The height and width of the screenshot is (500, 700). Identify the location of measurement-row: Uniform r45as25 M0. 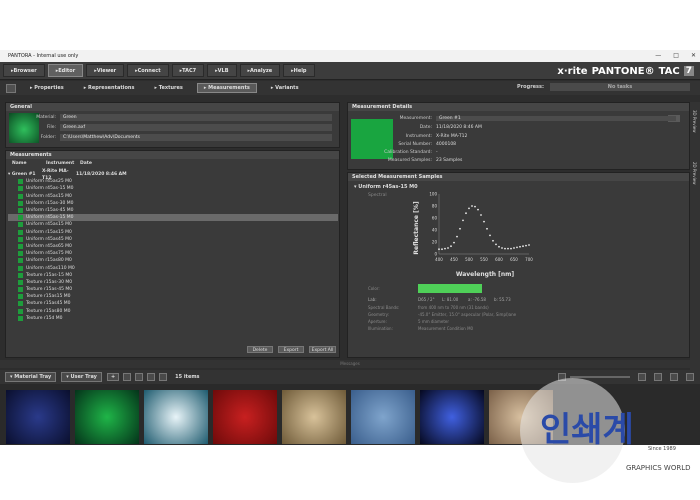
(173, 181).